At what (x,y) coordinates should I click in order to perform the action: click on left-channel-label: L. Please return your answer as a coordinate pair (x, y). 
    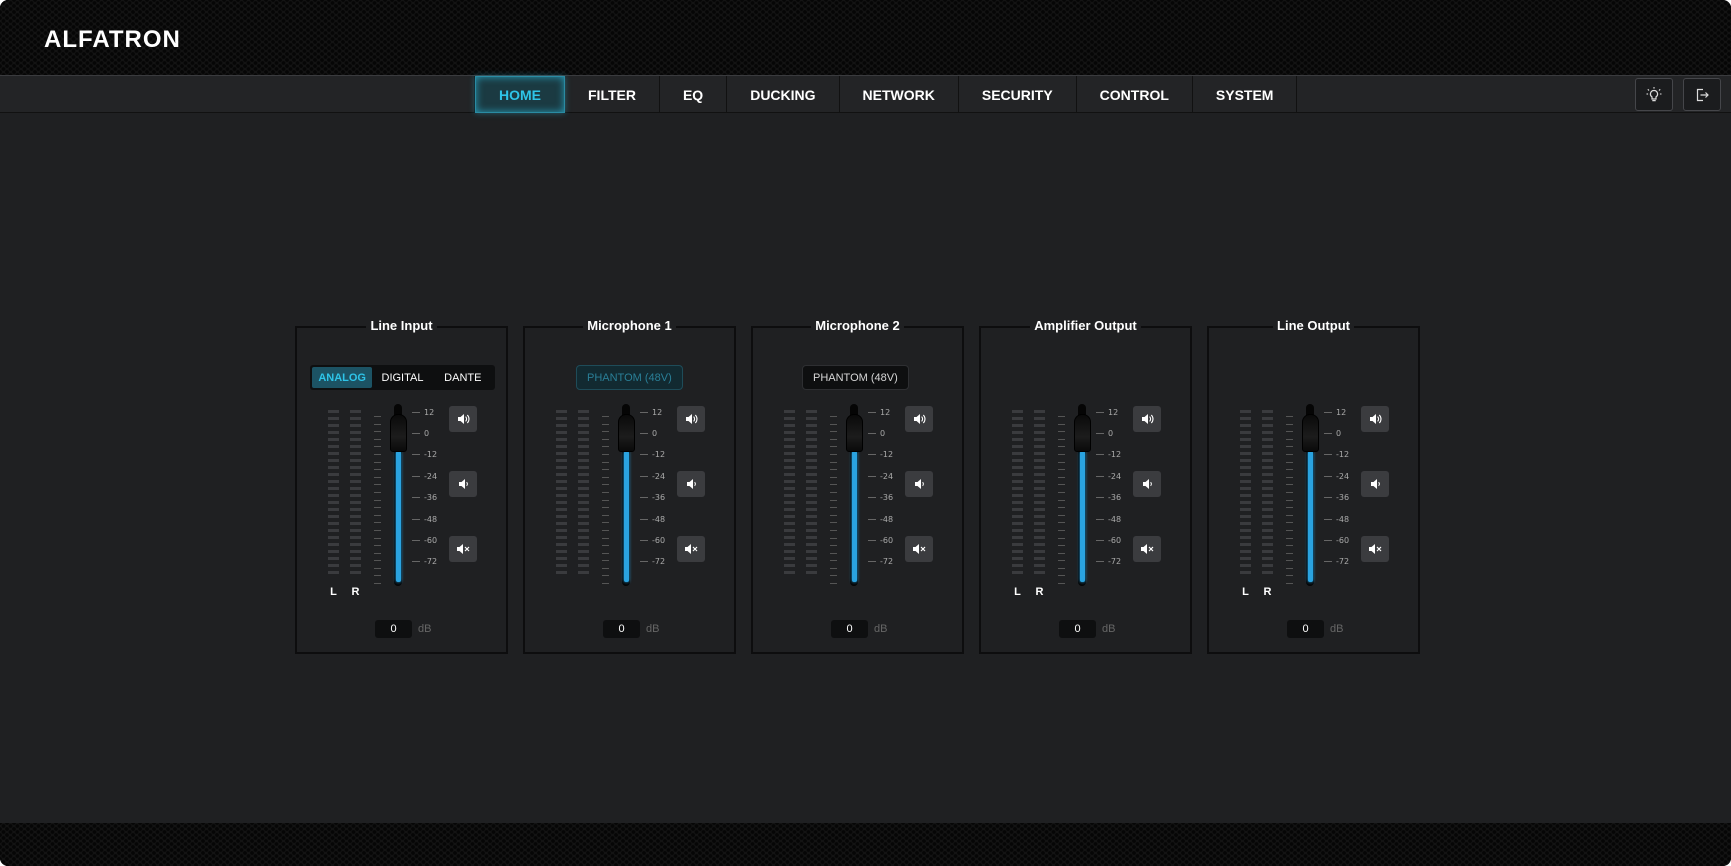
    Looking at the image, I should click on (1245, 592).